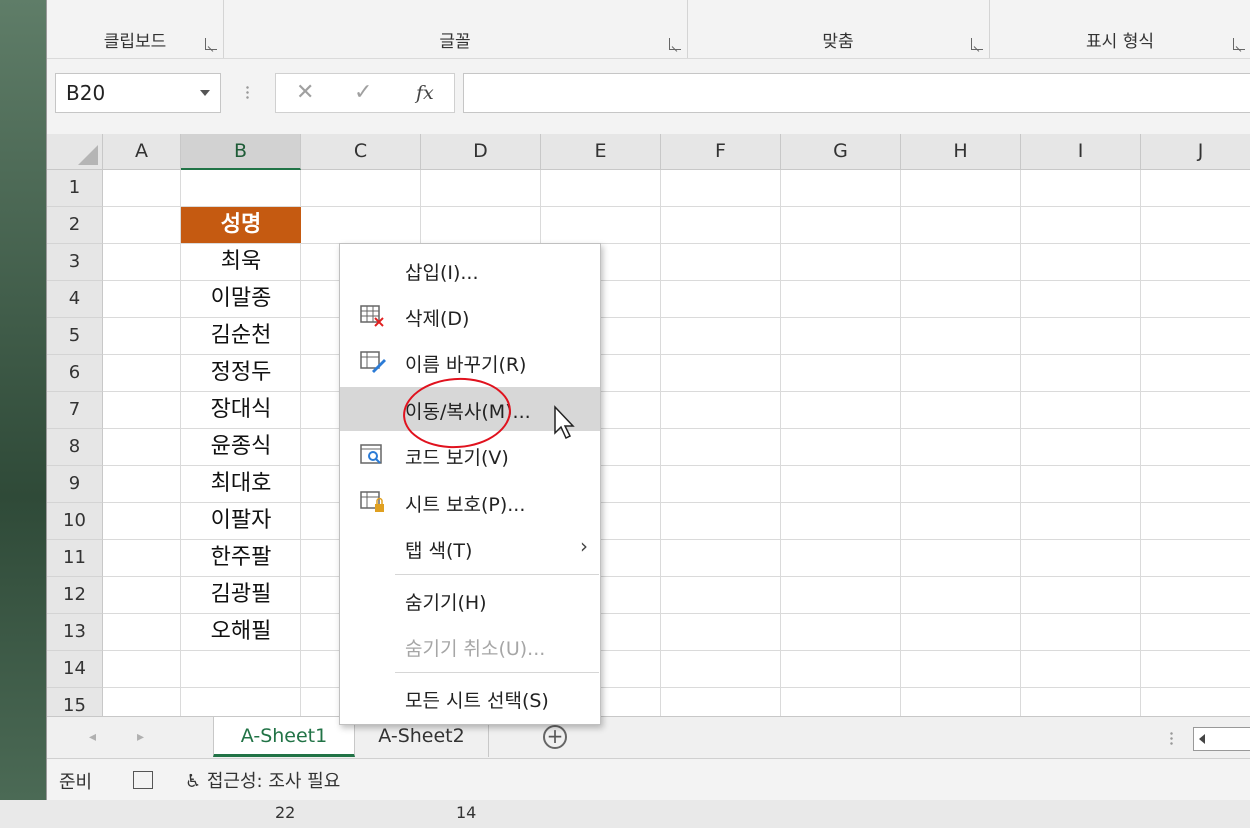 Image resolution: width=1250 pixels, height=828 pixels. I want to click on accessibility-icon: ♿, so click(193, 781).